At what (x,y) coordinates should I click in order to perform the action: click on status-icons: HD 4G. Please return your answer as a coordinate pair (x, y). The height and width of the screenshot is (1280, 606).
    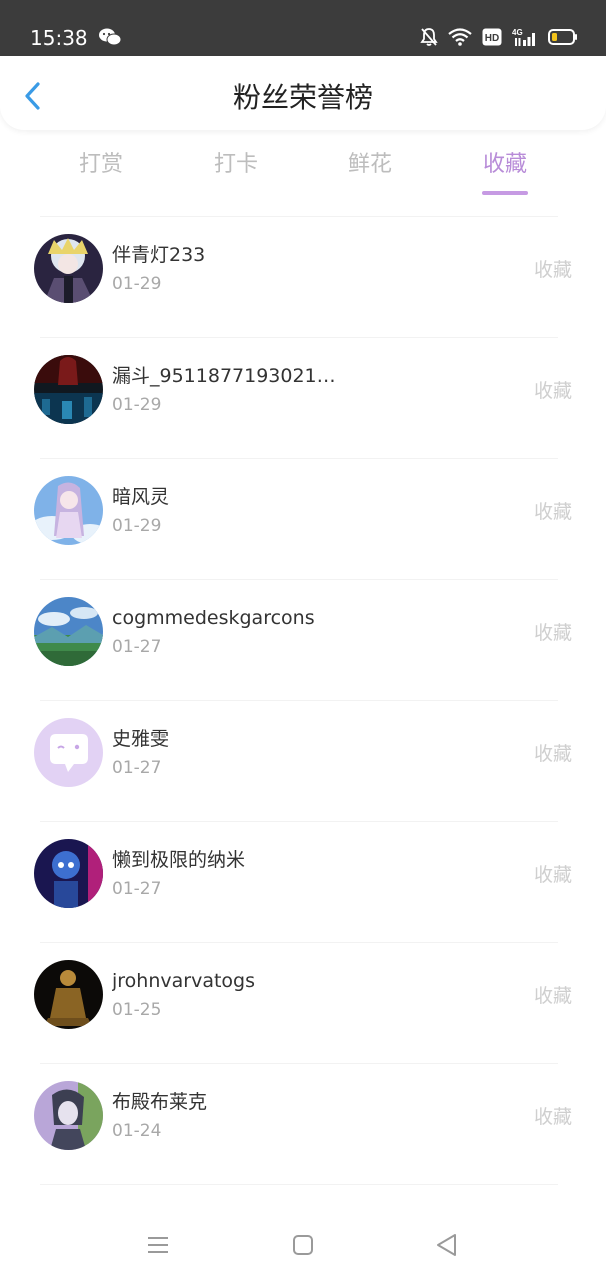
    Looking at the image, I should click on (499, 37).